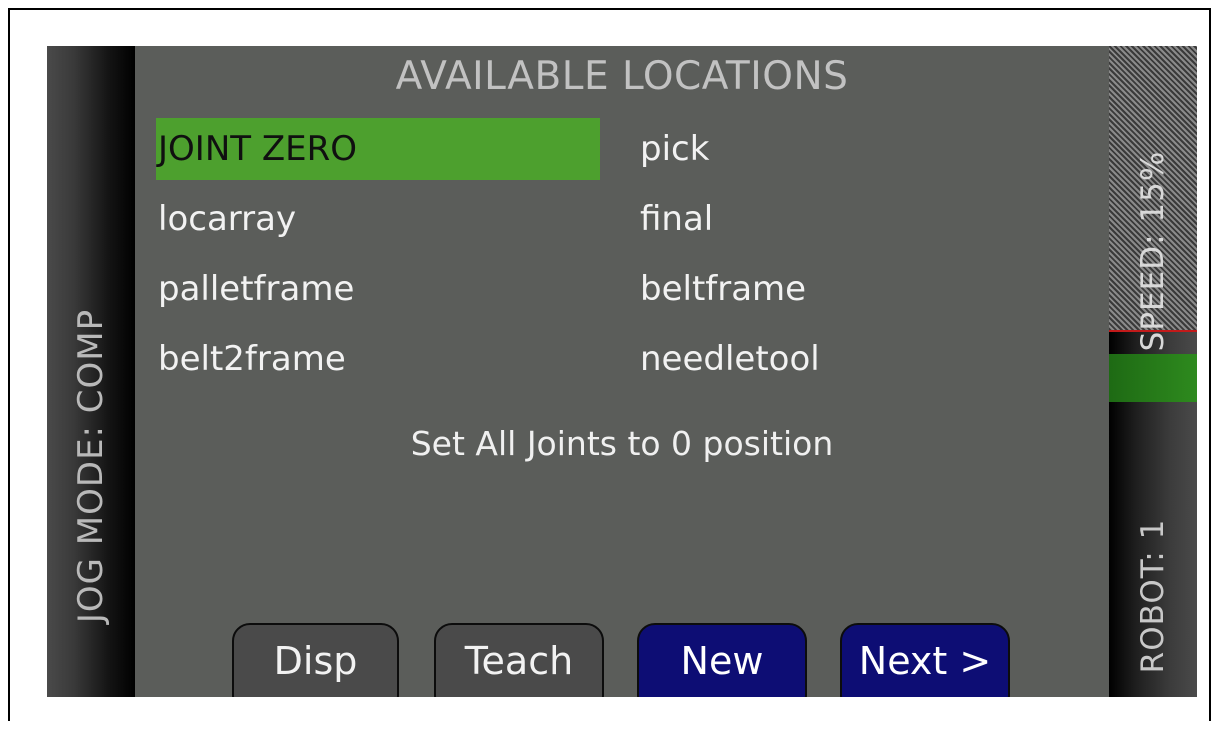 The height and width of the screenshot is (729, 1222). I want to click on disp-button: Disp, so click(315, 660).